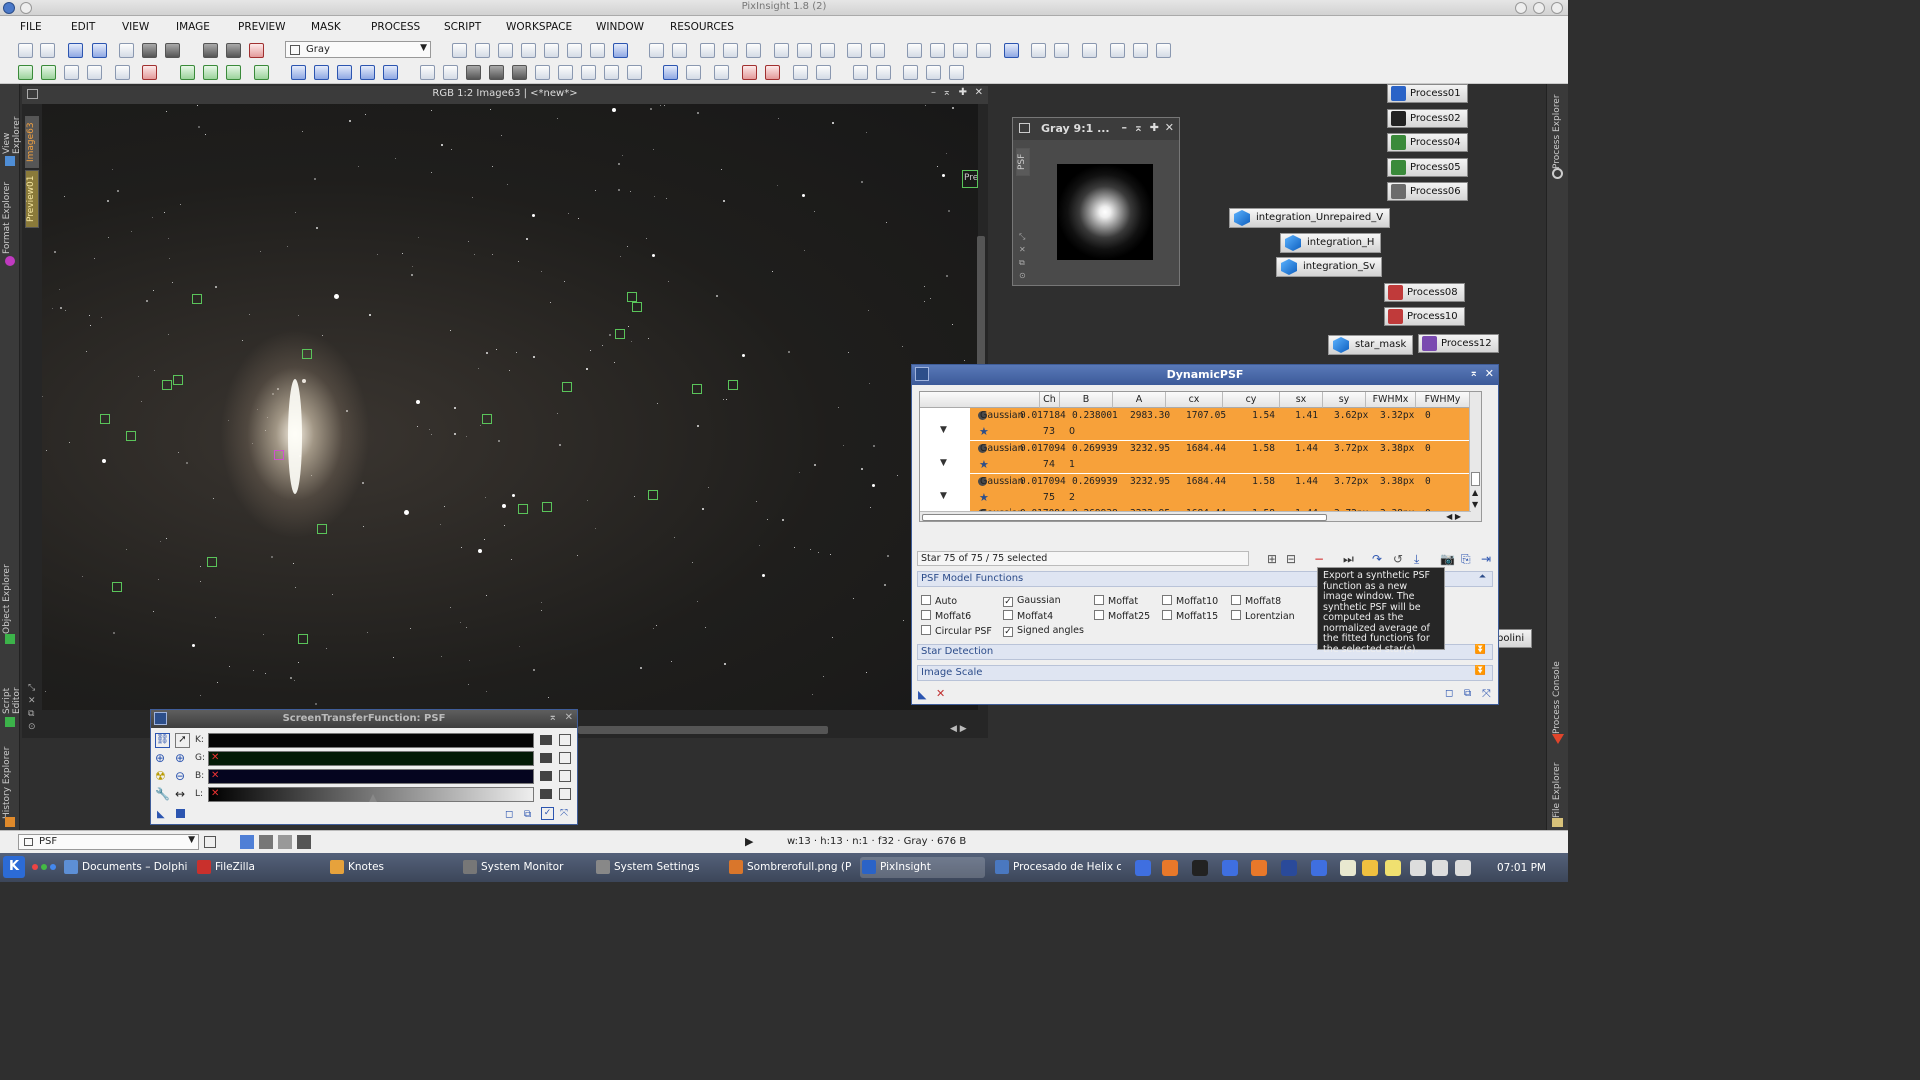 The height and width of the screenshot is (1080, 1920). What do you see at coordinates (1225, 498) in the screenshot?
I see `table-row: ★ 75 2` at bounding box center [1225, 498].